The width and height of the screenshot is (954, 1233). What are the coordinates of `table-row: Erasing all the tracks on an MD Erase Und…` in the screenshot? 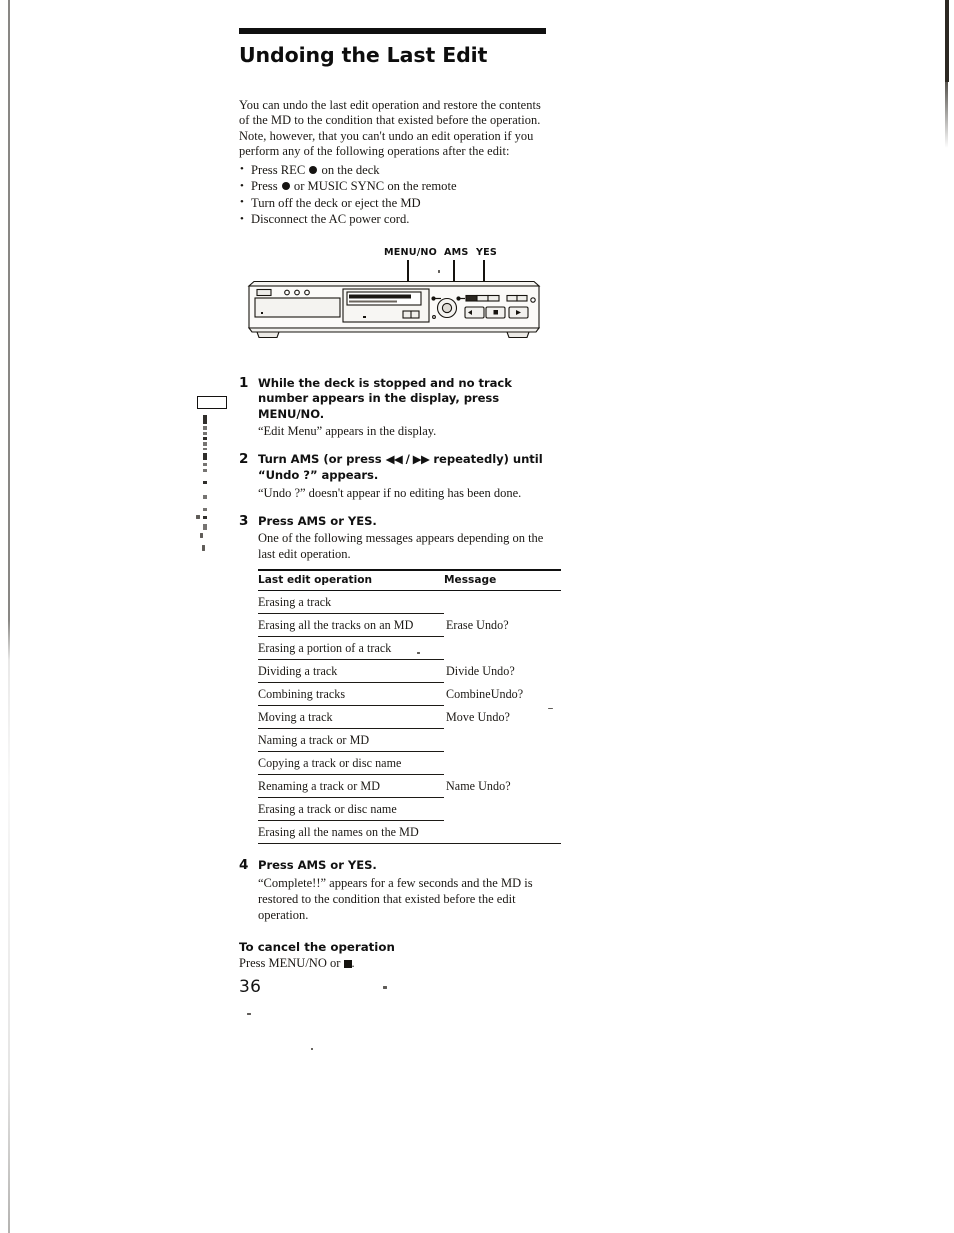 It's located at (409, 625).